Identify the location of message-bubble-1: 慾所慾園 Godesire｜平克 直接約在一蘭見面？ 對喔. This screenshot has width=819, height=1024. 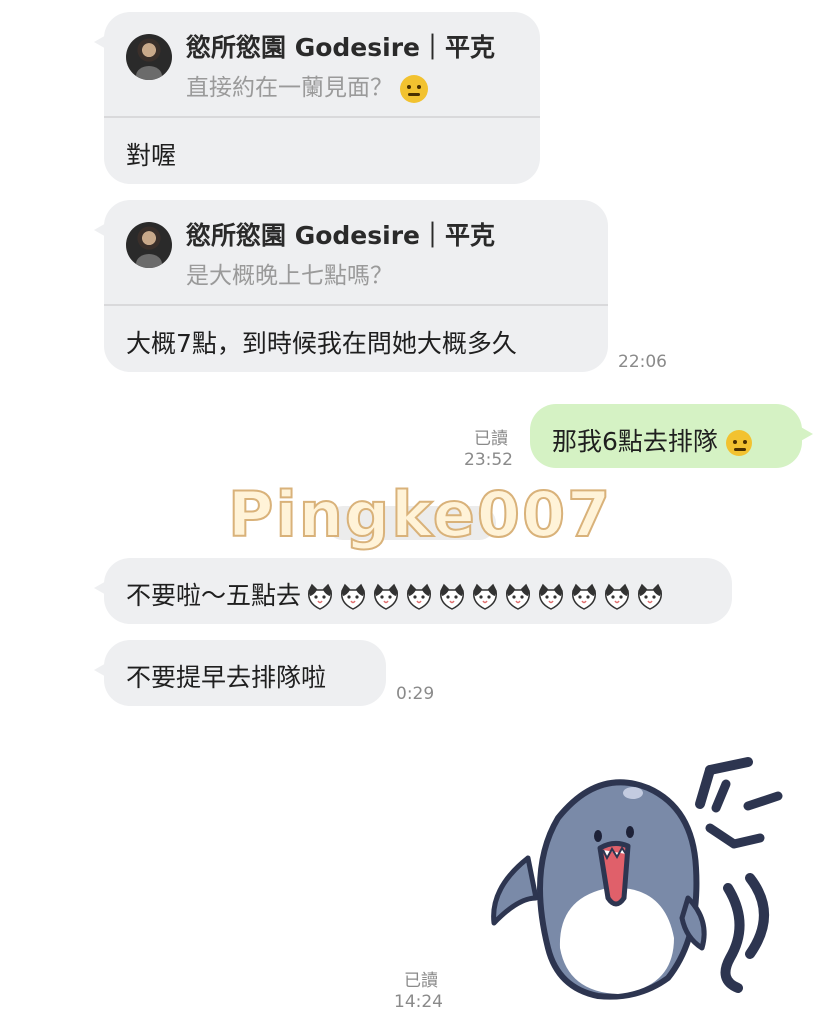
(317, 98).